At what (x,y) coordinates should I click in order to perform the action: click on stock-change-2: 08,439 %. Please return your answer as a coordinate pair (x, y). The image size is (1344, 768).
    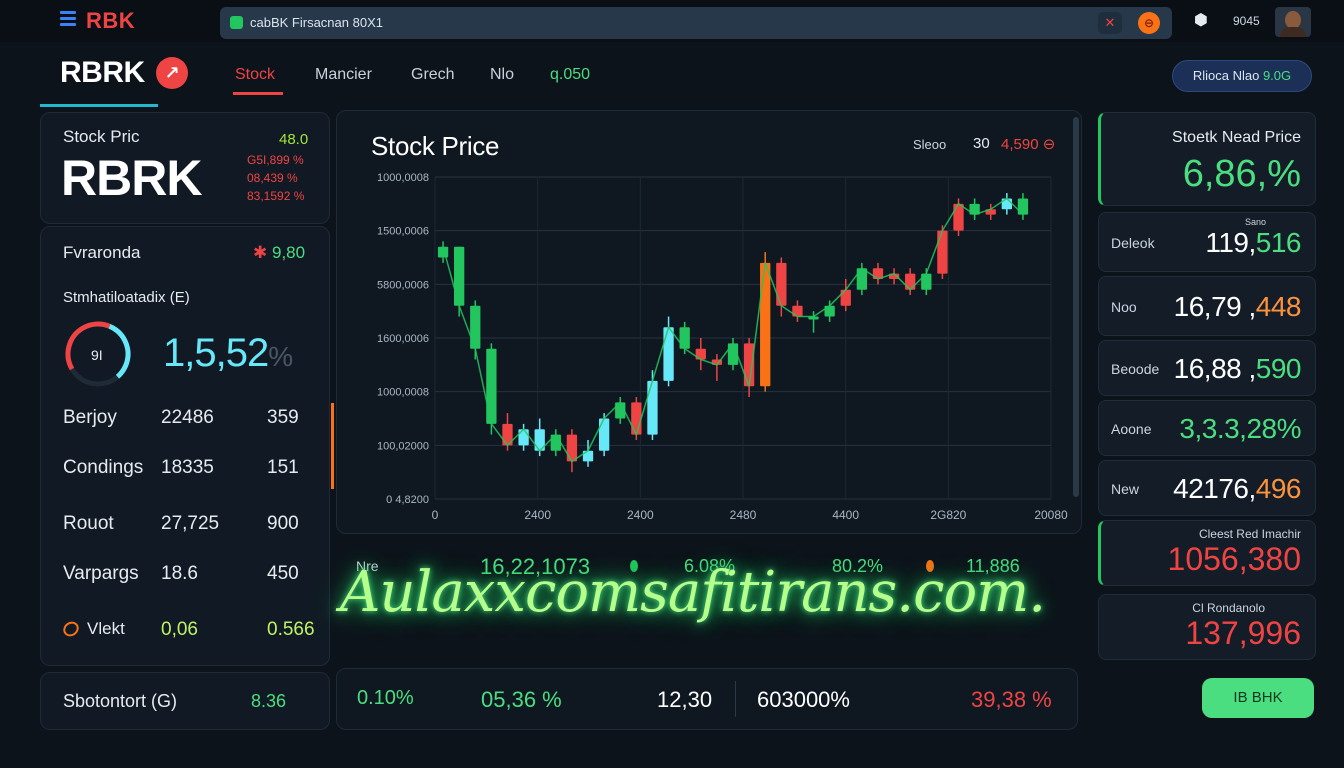
    Looking at the image, I should click on (272, 178).